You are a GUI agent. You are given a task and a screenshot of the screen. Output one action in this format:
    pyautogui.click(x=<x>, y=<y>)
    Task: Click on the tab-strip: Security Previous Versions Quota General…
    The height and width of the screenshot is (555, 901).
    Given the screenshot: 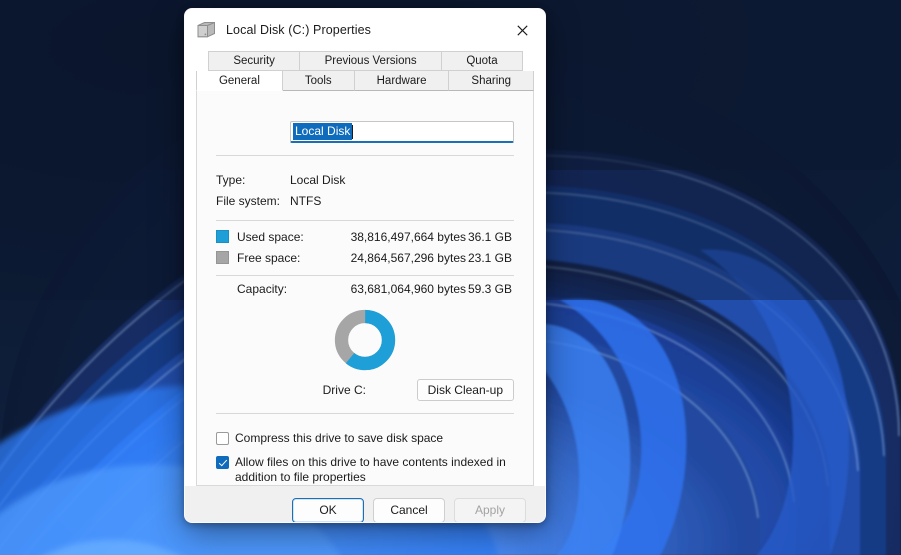 What is the action you would take?
    pyautogui.click(x=365, y=71)
    